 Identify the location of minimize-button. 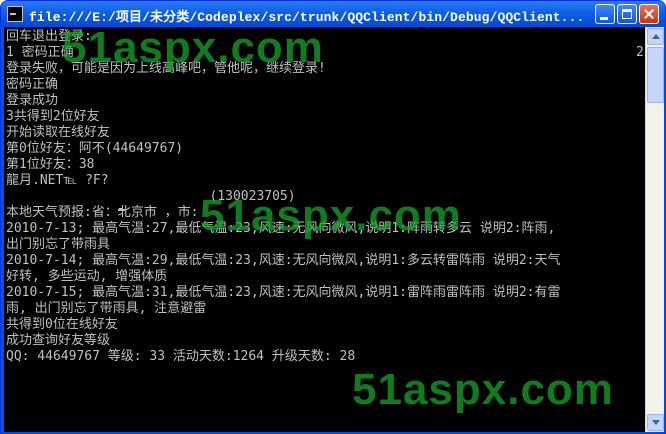
(605, 14).